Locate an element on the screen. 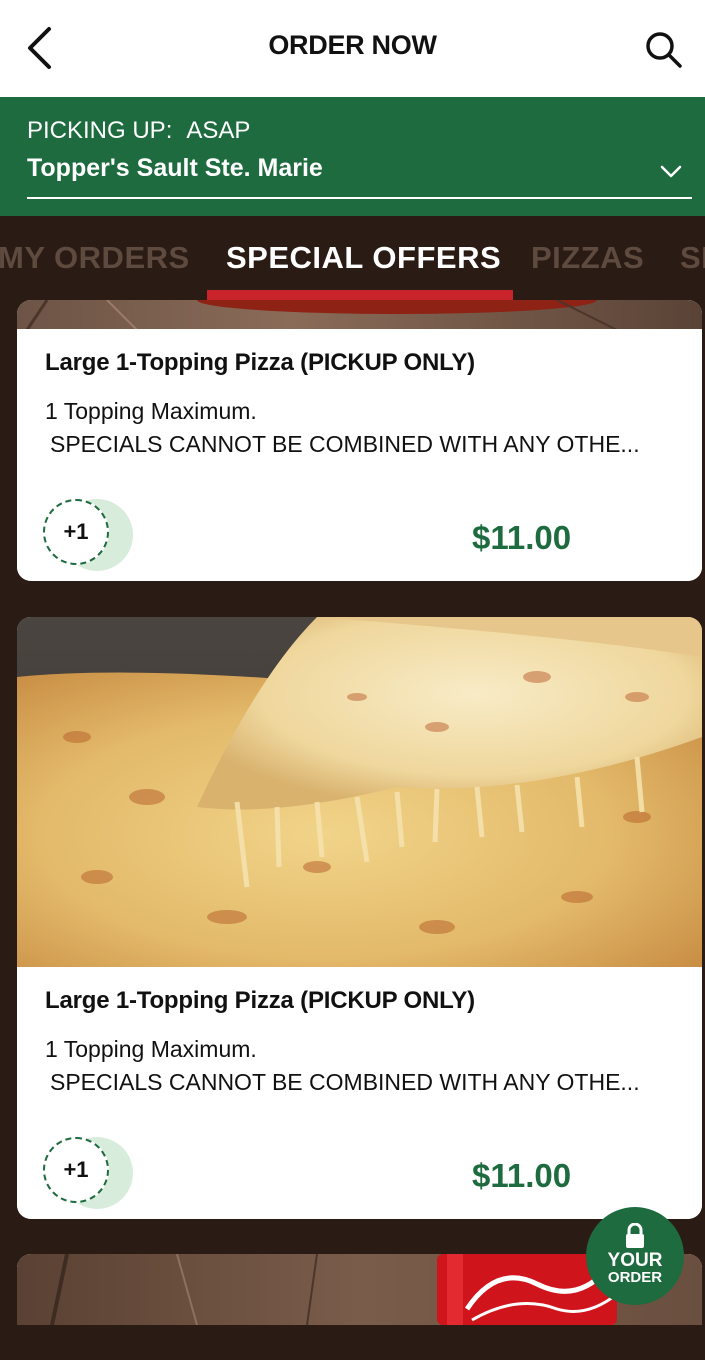 Image resolution: width=705 pixels, height=1360 pixels. order-button-line2: ORDER is located at coordinates (635, 1277).